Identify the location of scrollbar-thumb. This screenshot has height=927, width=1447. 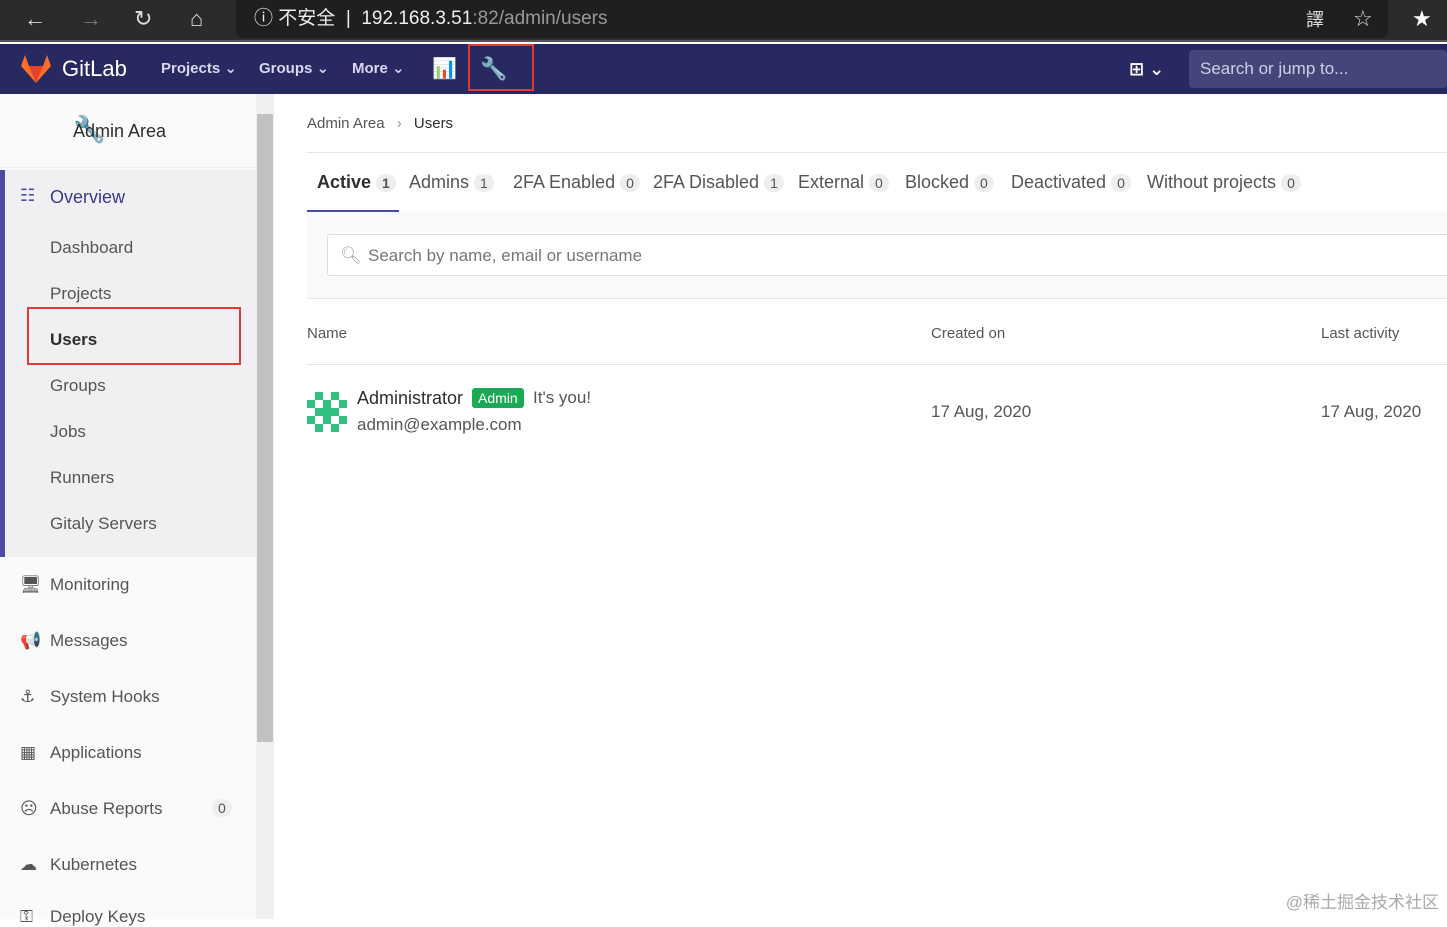
(265, 428).